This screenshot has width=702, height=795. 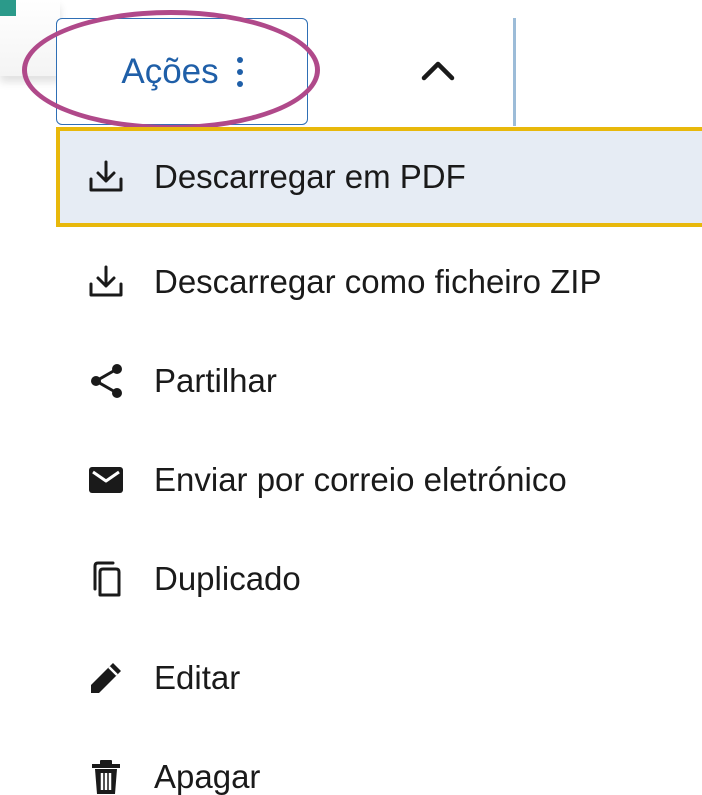 What do you see at coordinates (514, 72) in the screenshot?
I see `toolbar-divider` at bounding box center [514, 72].